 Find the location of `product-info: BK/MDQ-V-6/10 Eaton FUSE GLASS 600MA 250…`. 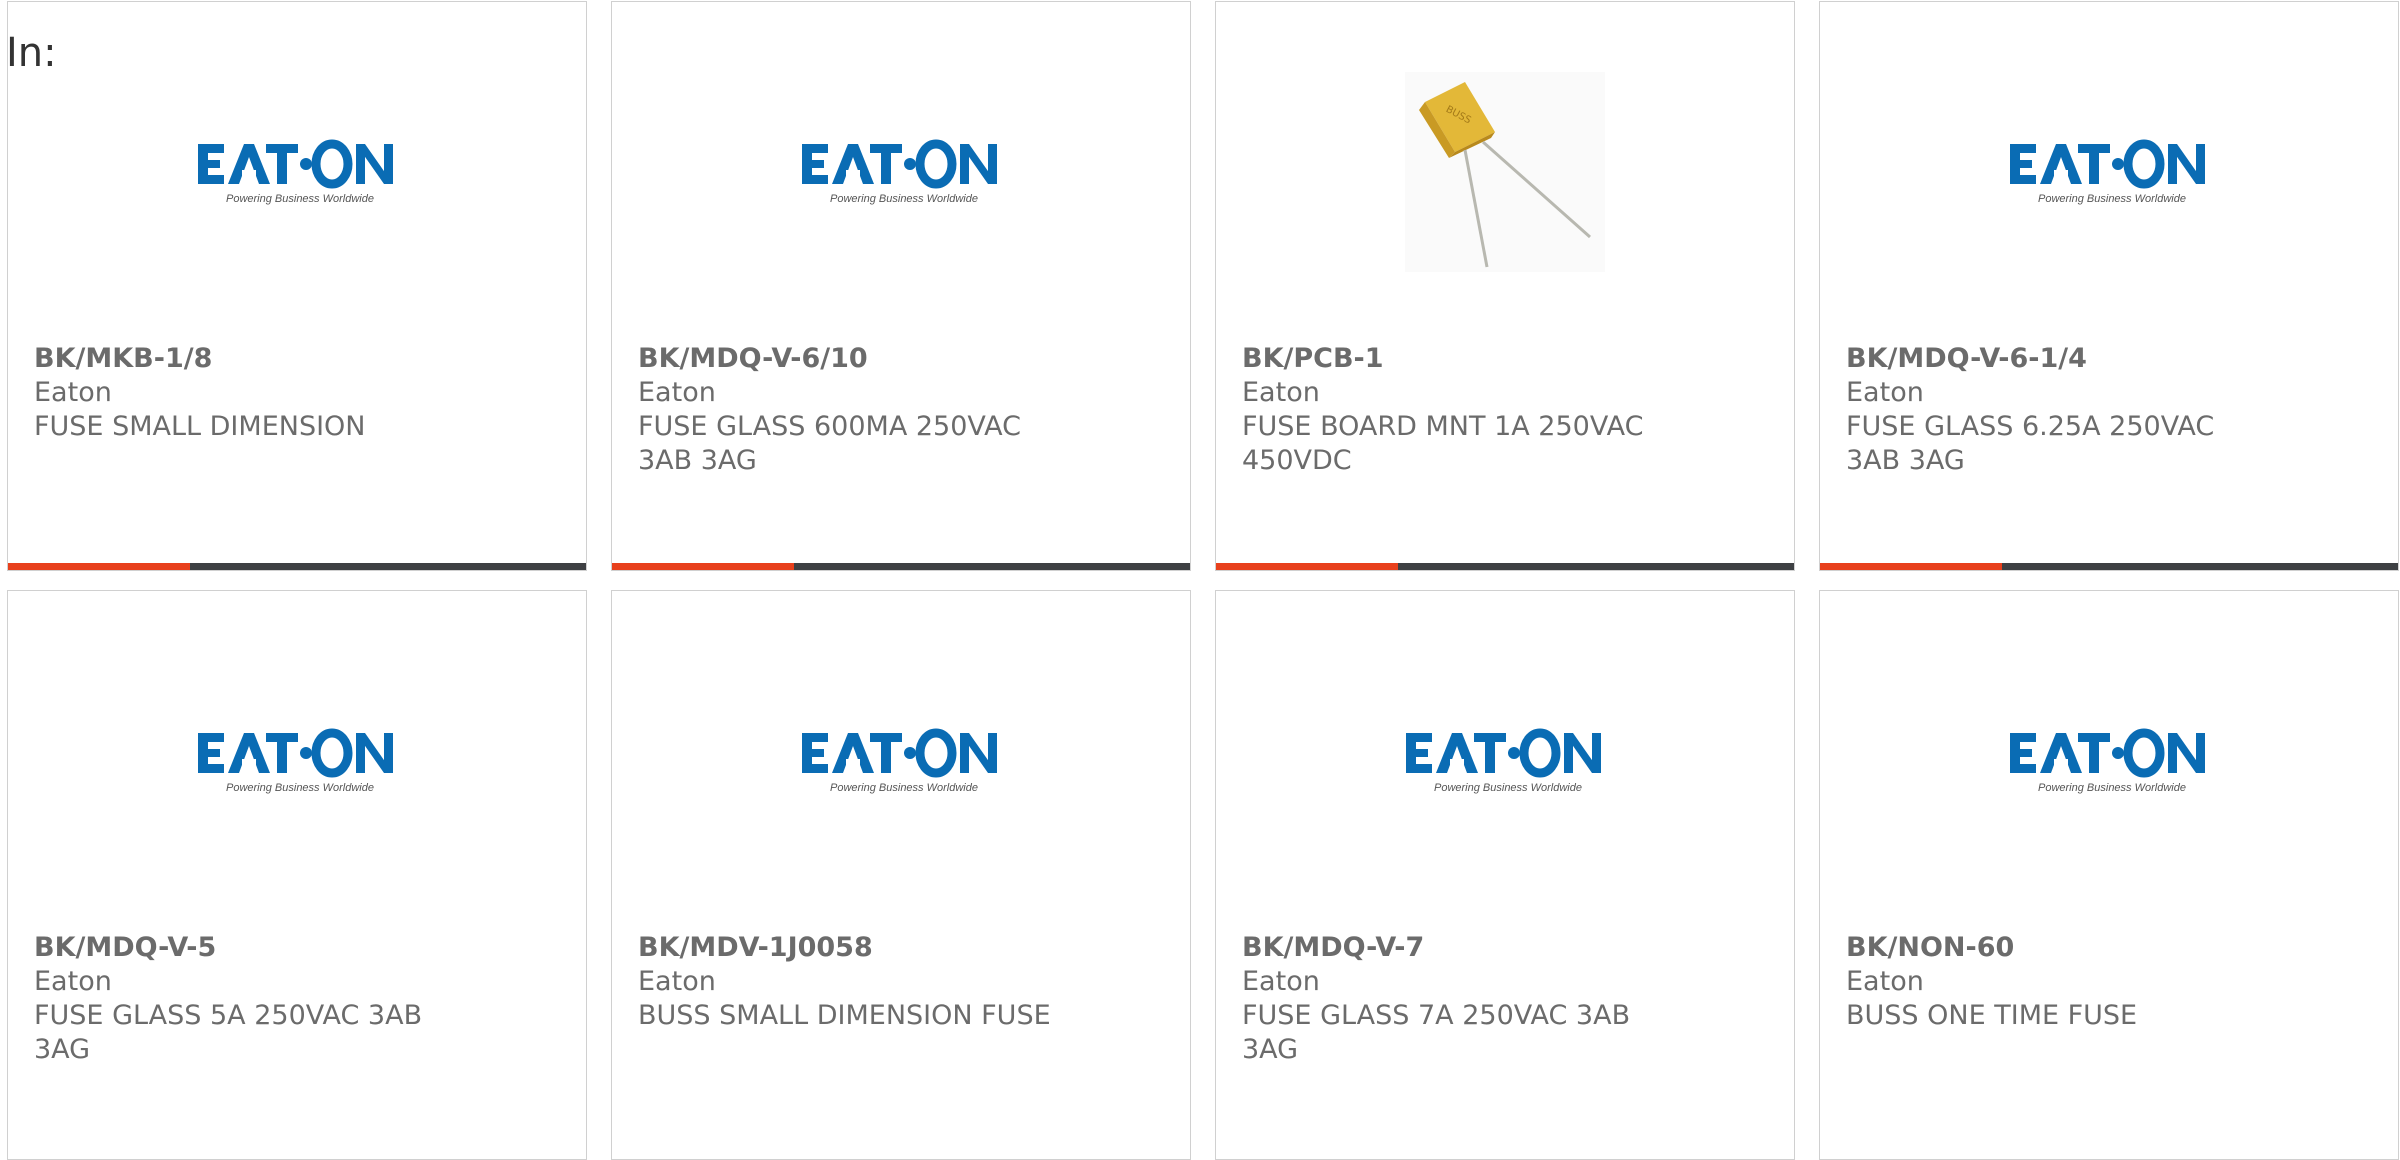

product-info: BK/MDQ-V-6/10 Eaton FUSE GLASS 600MA 250… is located at coordinates (848, 410).